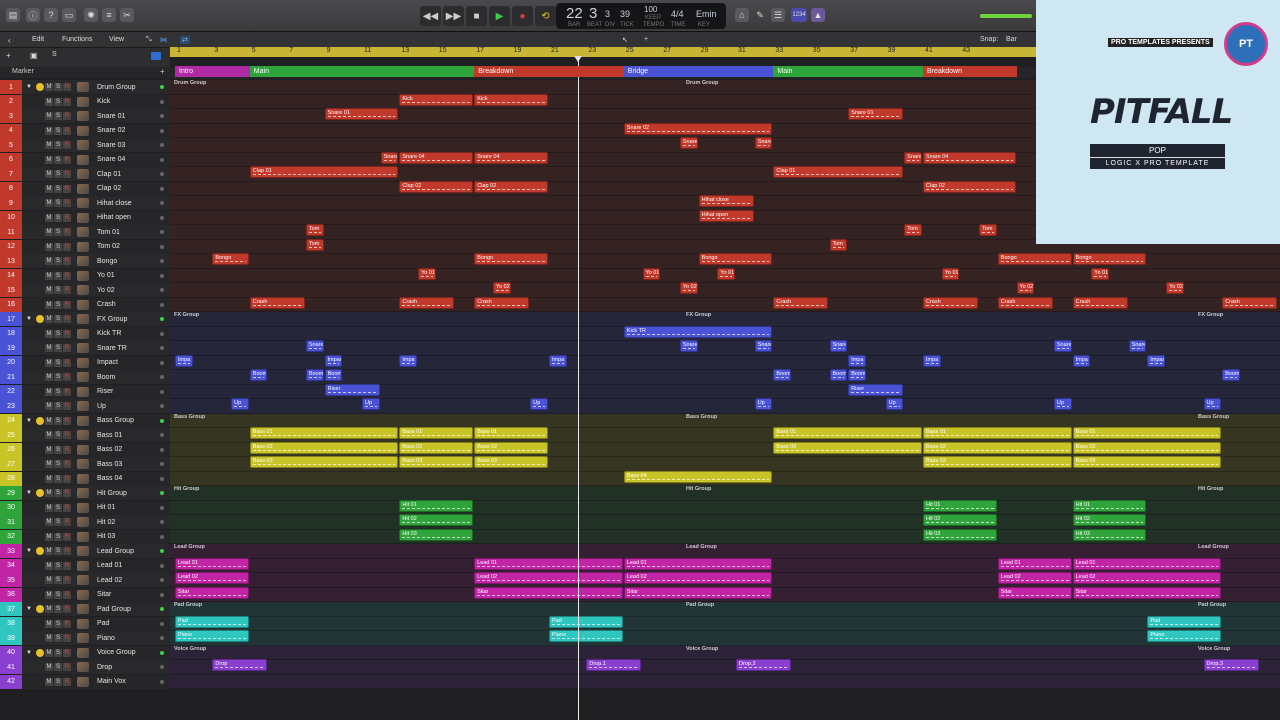 Image resolution: width=1280 pixels, height=720 pixels. What do you see at coordinates (156, 56) in the screenshot?
I see `marker-toggle-icon` at bounding box center [156, 56].